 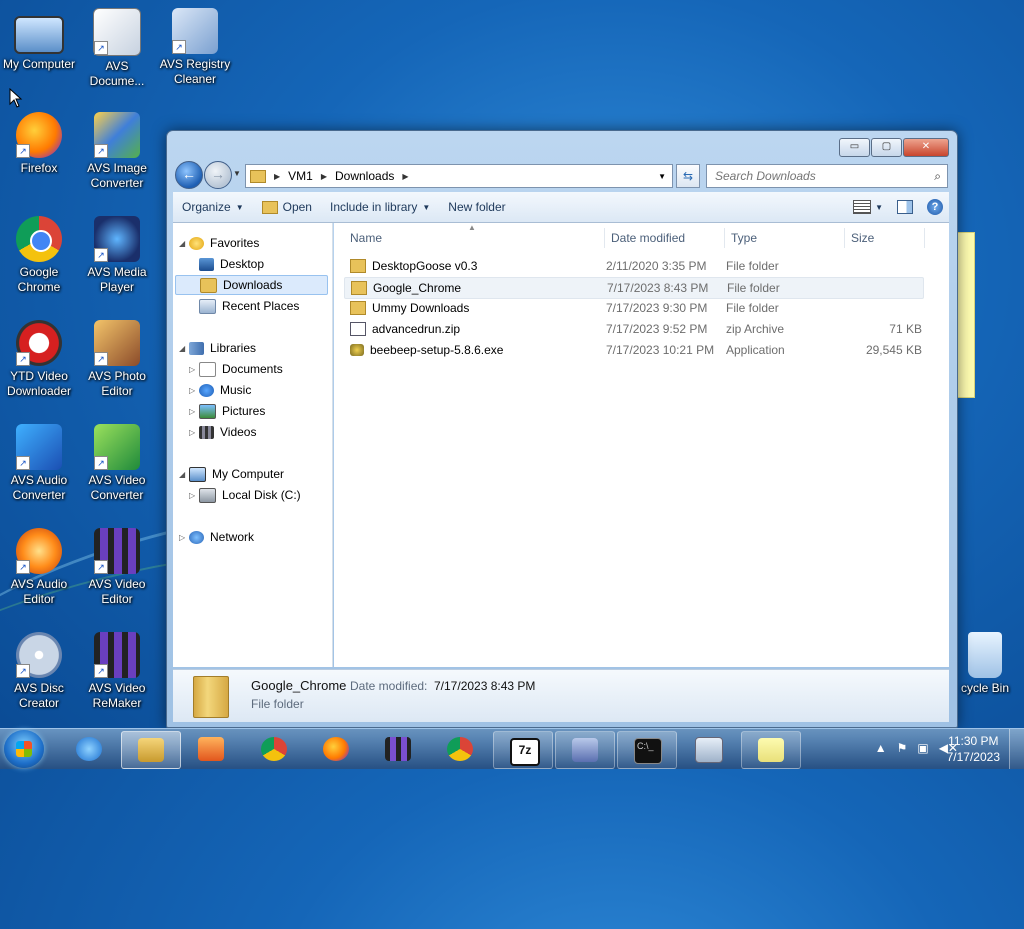 I want to click on close-button: ✕, so click(x=926, y=147).